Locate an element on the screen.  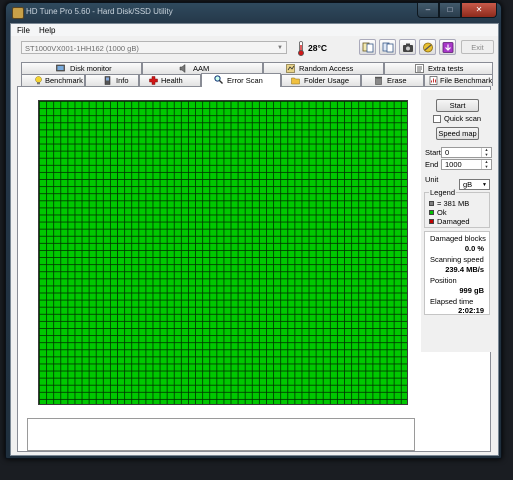
folder-icon is located at coordinates (295, 81).